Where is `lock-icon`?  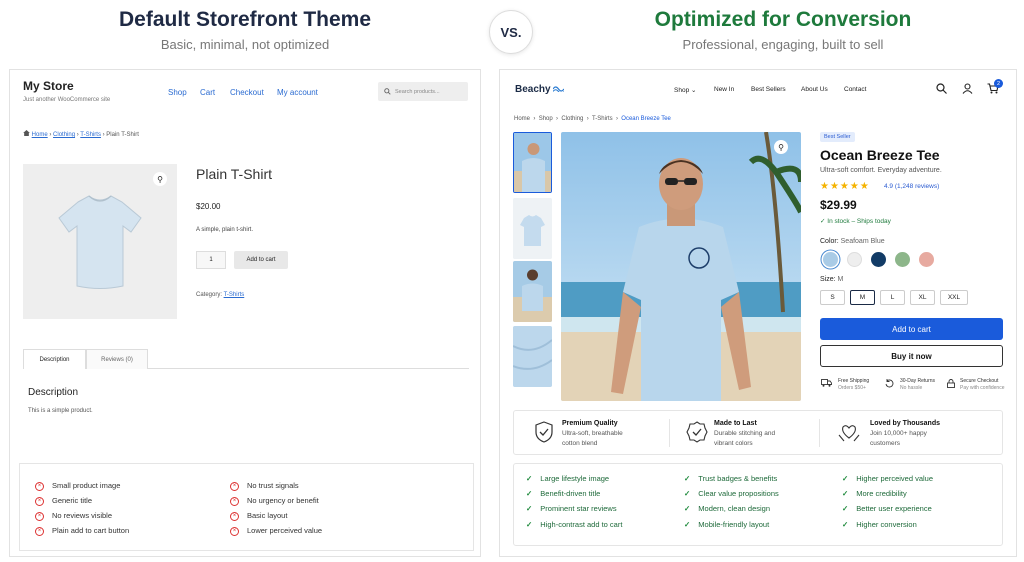 lock-icon is located at coordinates (951, 383).